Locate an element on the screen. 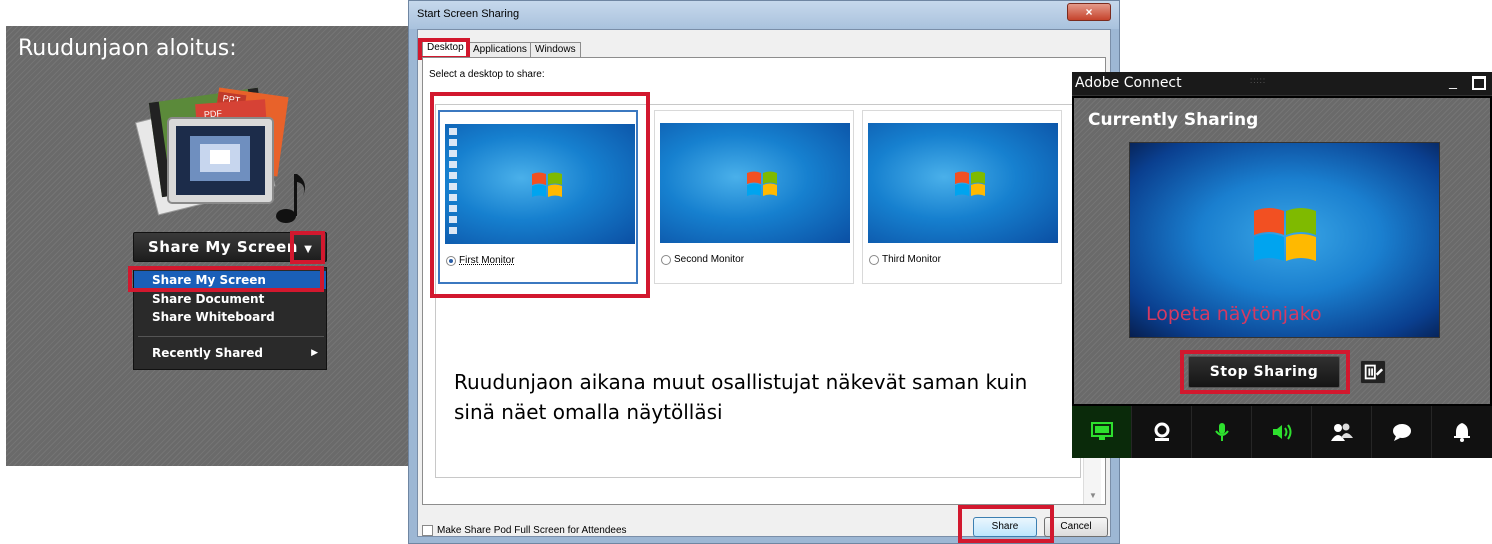  menu-item-recently-shared: Recently Shared is located at coordinates (230, 353).